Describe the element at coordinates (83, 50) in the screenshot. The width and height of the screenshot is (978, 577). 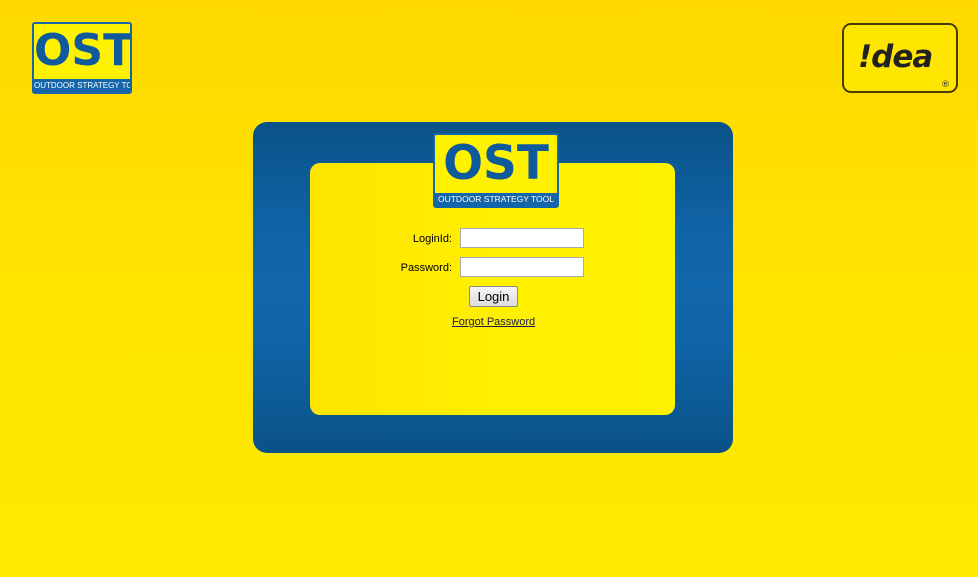
I see `ost-logo-letters: OST` at that location.